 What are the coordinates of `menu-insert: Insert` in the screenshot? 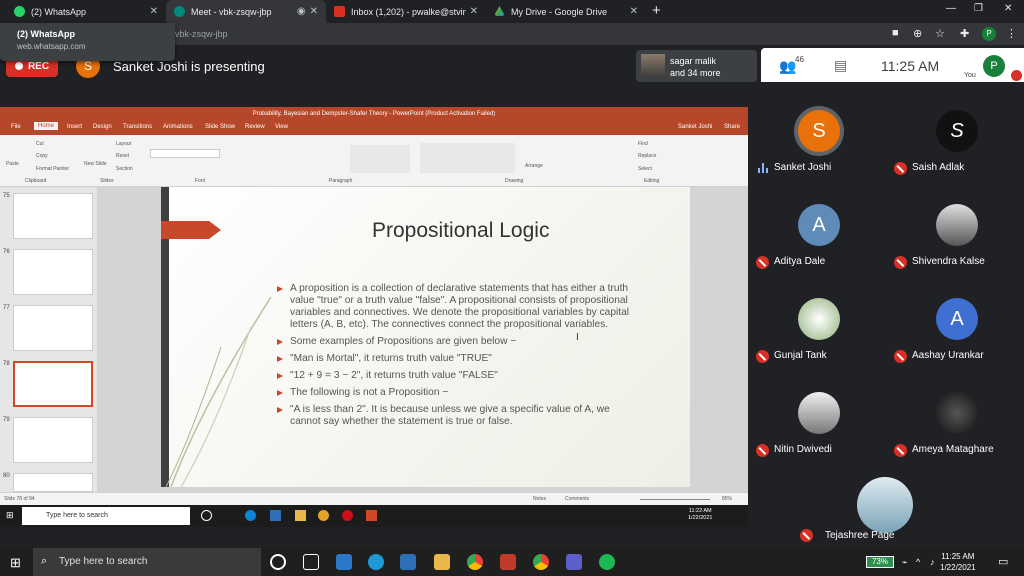 It's located at (74, 127).